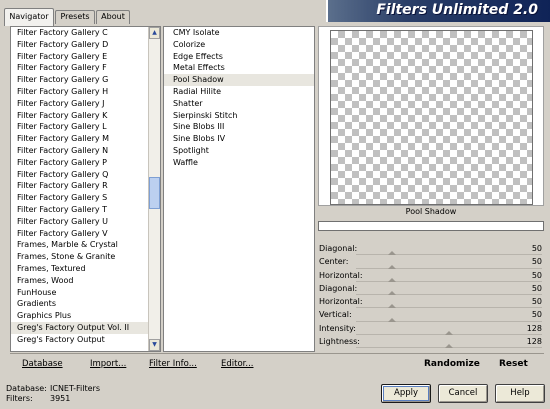 The image size is (550, 409). What do you see at coordinates (534, 342) in the screenshot?
I see `param-value: 128` at bounding box center [534, 342].